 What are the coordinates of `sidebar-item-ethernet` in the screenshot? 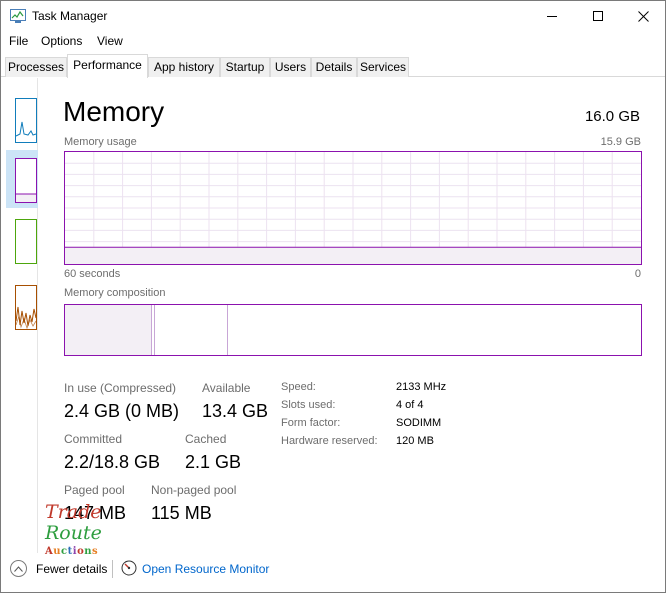 It's located at (26, 307).